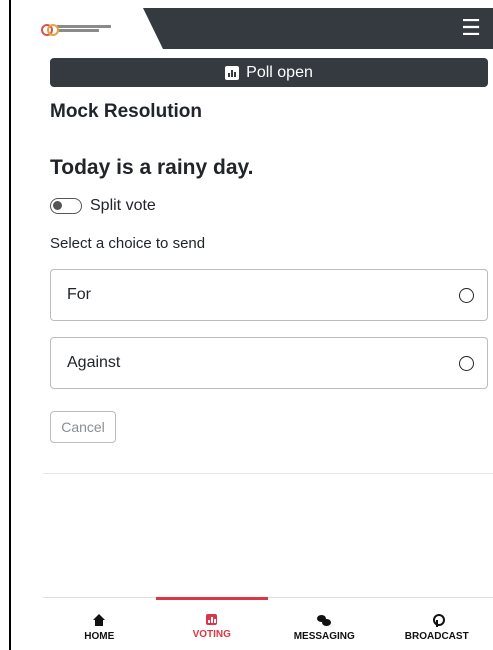  What do you see at coordinates (128, 243) in the screenshot?
I see `choice-prompt: Select a choice to send` at bounding box center [128, 243].